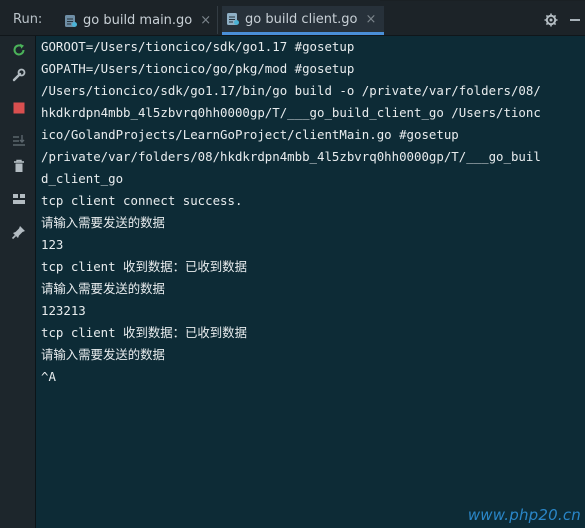 The image size is (585, 528). What do you see at coordinates (48, 376) in the screenshot?
I see `console-line: ^A` at bounding box center [48, 376].